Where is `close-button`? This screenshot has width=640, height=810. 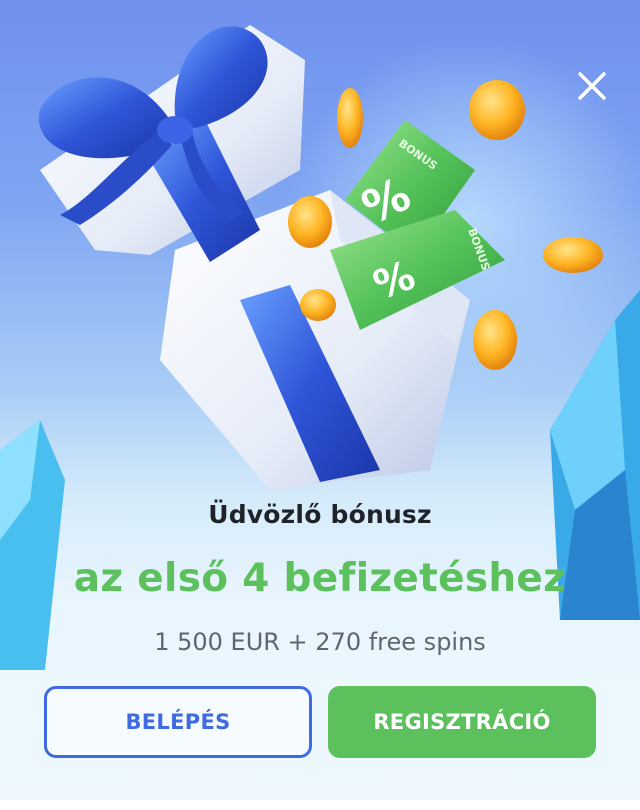 close-button is located at coordinates (592, 86).